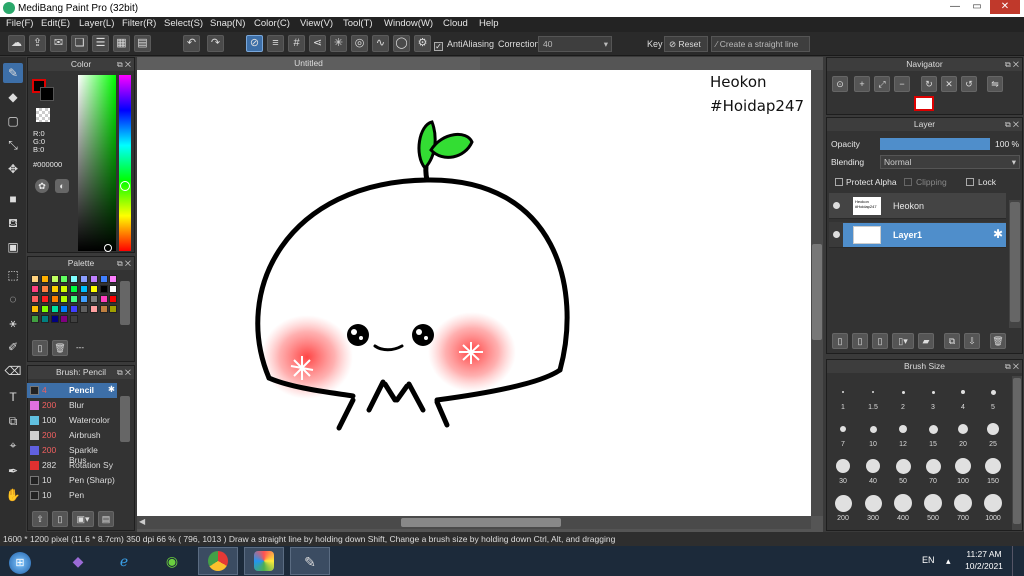  I want to click on menu-view: View(V), so click(316, 23).